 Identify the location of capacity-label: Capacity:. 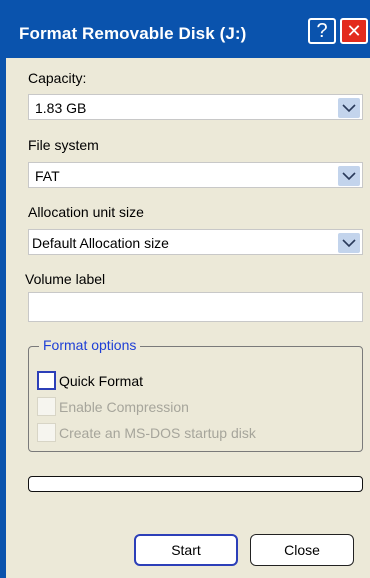
(57, 78).